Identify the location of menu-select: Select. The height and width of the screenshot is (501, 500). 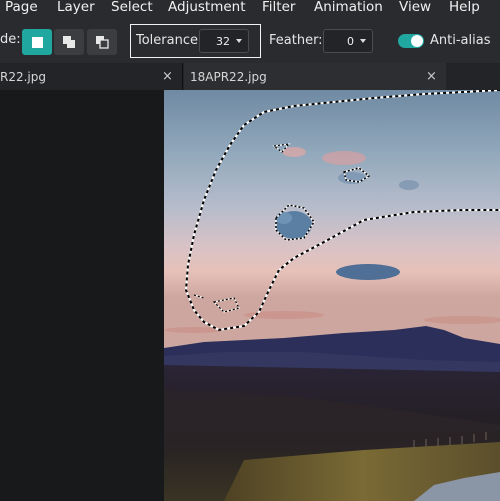
(132, 7).